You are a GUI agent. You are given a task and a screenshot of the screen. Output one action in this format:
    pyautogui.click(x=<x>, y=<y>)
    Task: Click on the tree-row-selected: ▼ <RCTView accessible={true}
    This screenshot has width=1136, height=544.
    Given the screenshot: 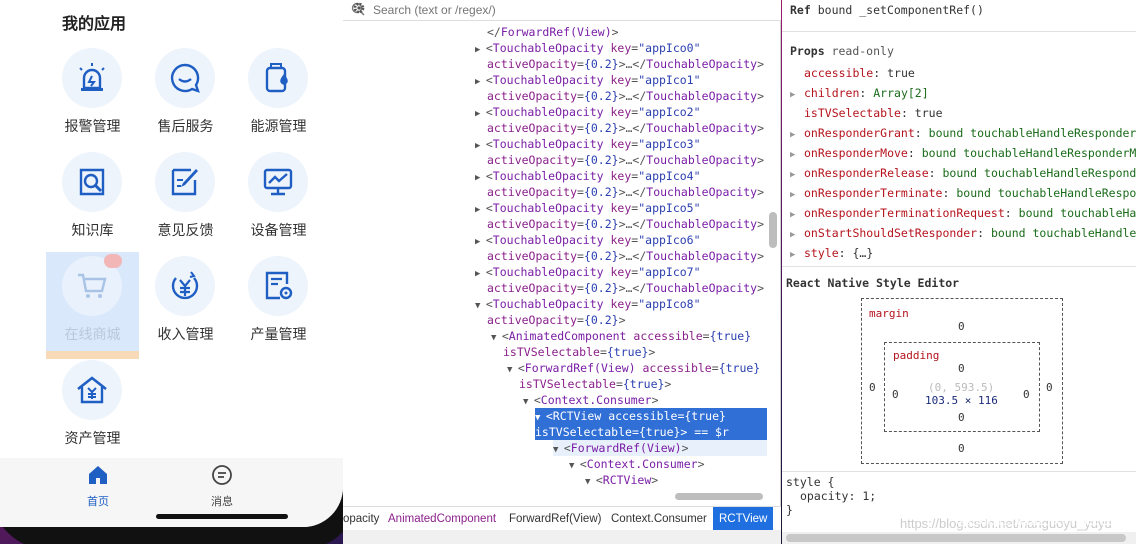 What is the action you would take?
    pyautogui.click(x=651, y=416)
    